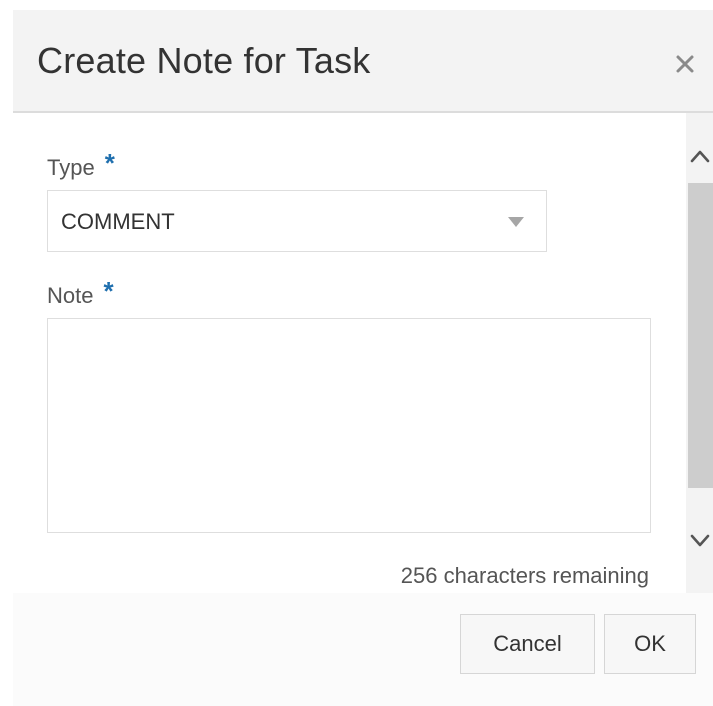 The height and width of the screenshot is (706, 713). What do you see at coordinates (71, 167) in the screenshot?
I see `type-label-text: Type` at bounding box center [71, 167].